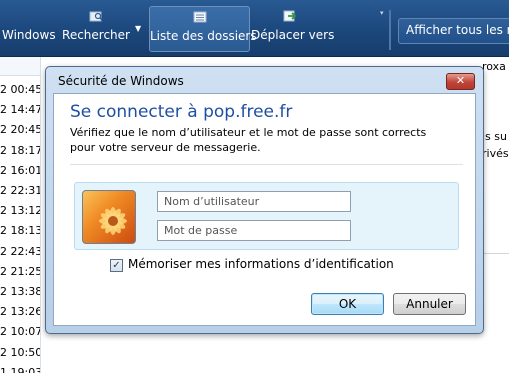  I want to click on windows-button-label: Windows, so click(29, 35).